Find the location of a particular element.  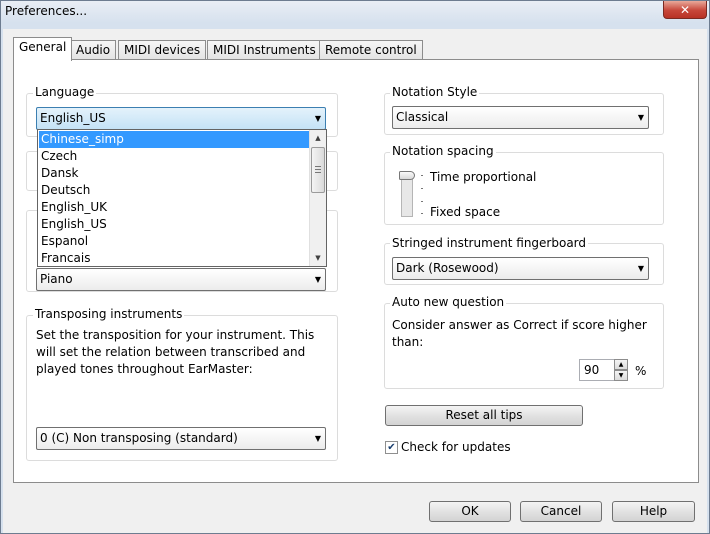

check-updates-label: Check for updates is located at coordinates (456, 447).